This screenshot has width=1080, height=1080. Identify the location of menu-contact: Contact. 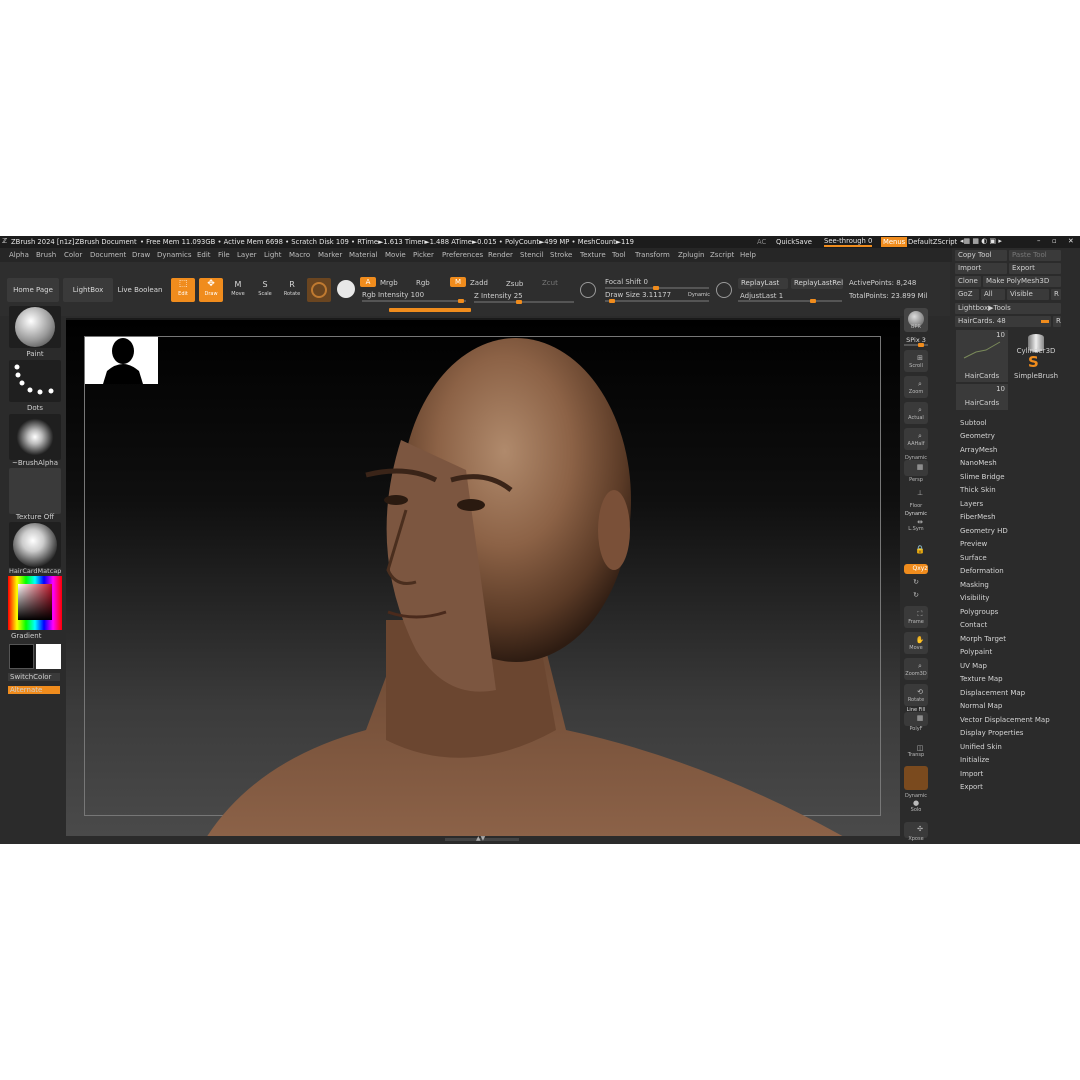
(973, 625).